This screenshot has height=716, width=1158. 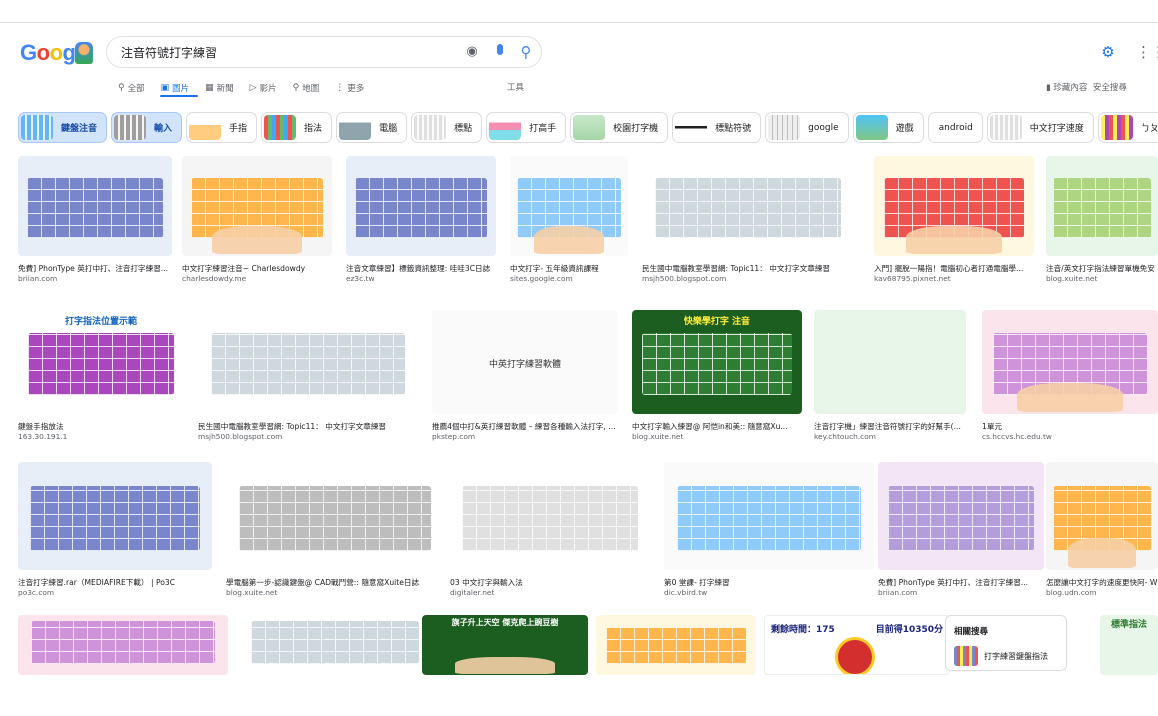 I want to click on result-title: 中文打字- 五年級資訊課程, so click(x=569, y=269).